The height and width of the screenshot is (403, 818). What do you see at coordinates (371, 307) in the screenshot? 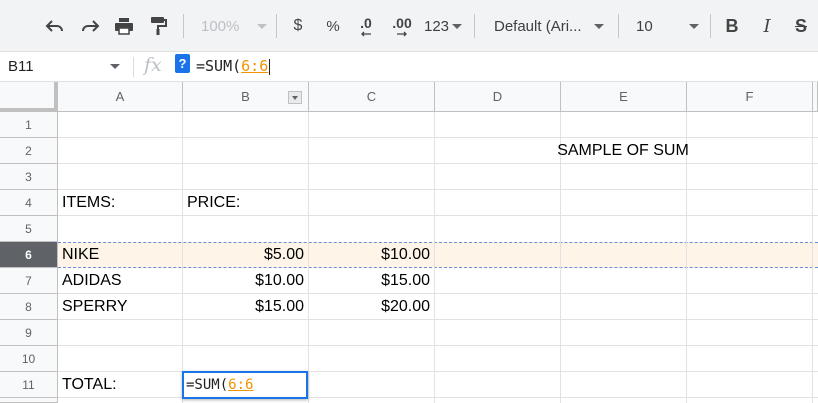
I see `cell-c8: $20.00` at bounding box center [371, 307].